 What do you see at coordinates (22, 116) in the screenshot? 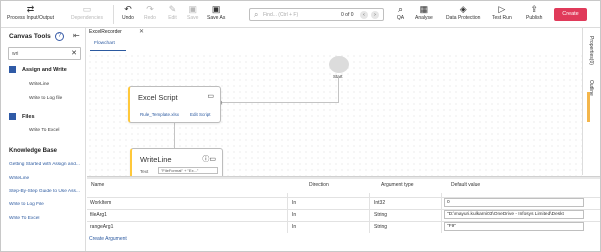
I see `tree-group-files: Files` at bounding box center [22, 116].